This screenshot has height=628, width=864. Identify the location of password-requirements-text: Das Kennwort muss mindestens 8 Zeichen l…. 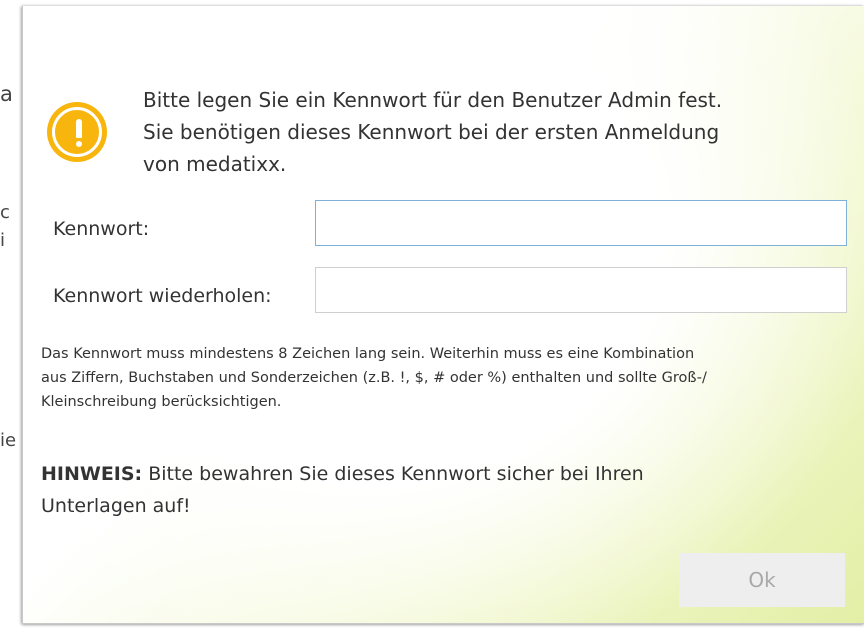
(441, 378).